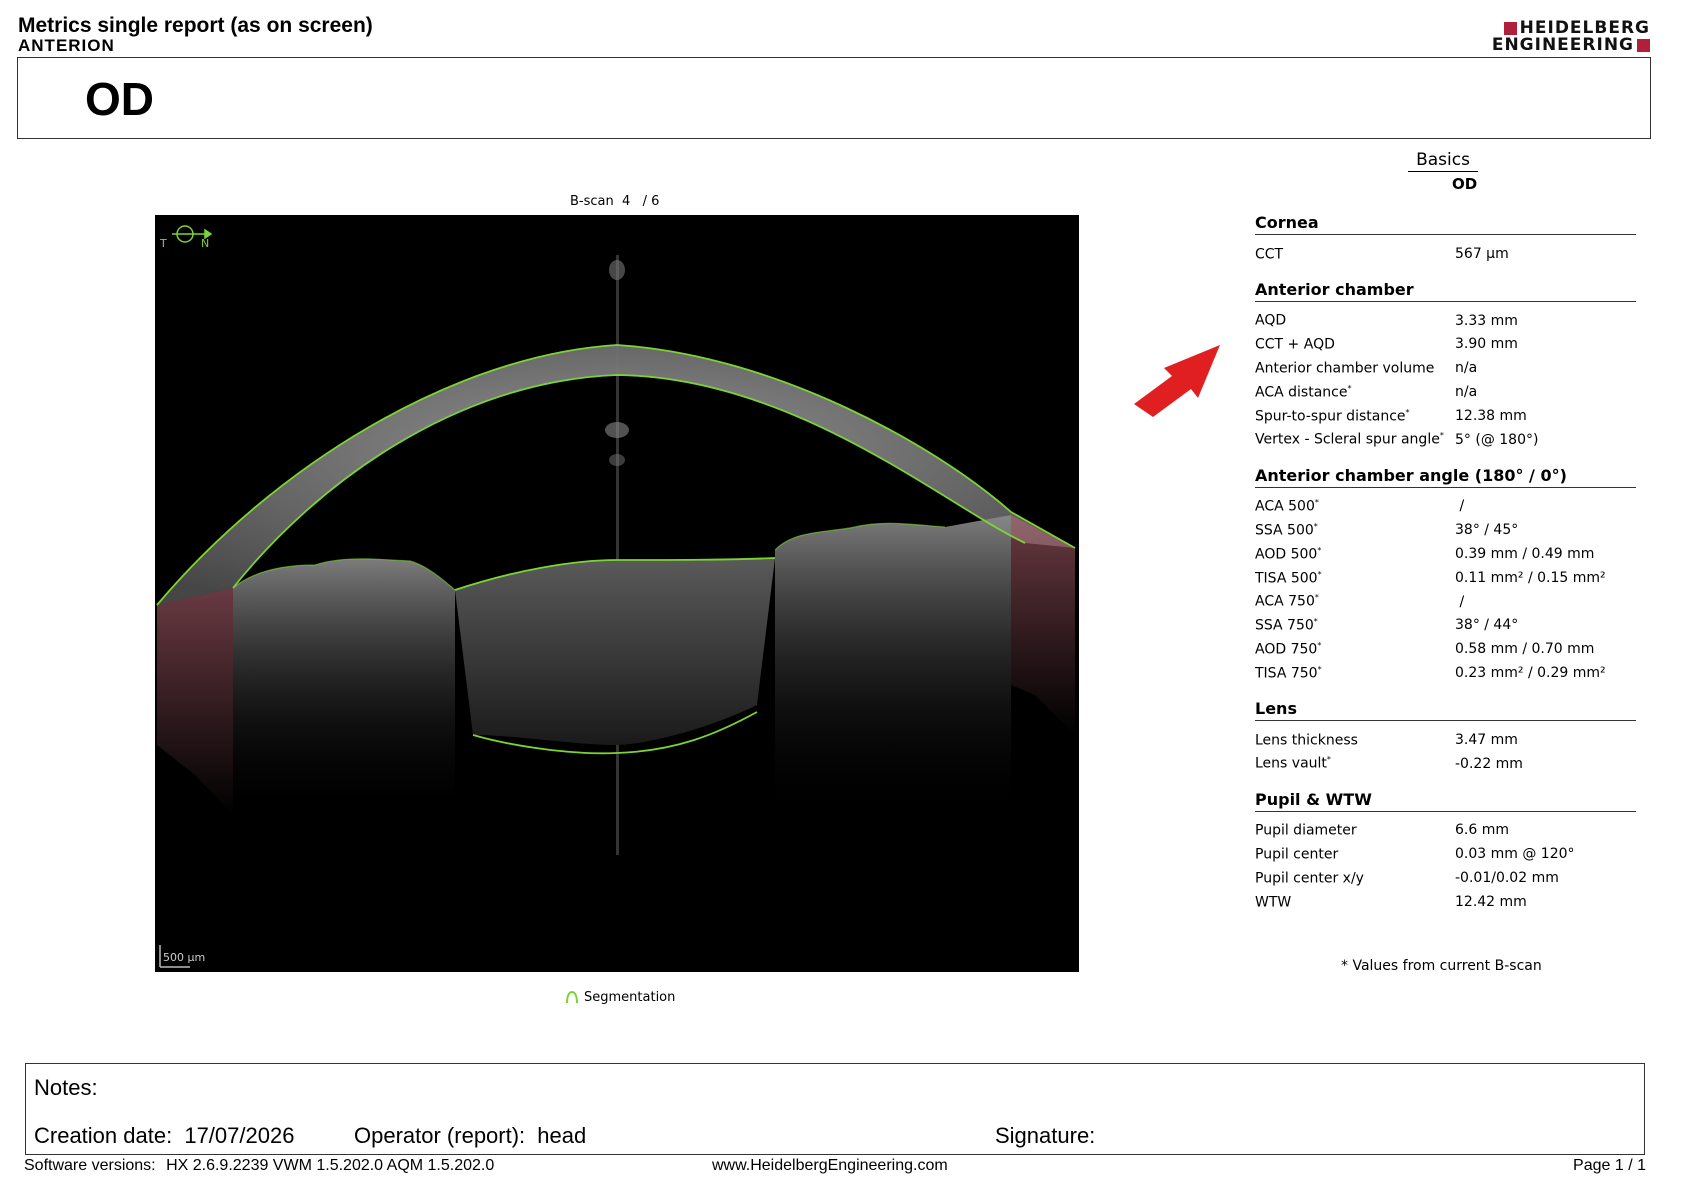 The image size is (1688, 1187). What do you see at coordinates (1489, 763) in the screenshot?
I see `metric-value: -0.22 mm` at bounding box center [1489, 763].